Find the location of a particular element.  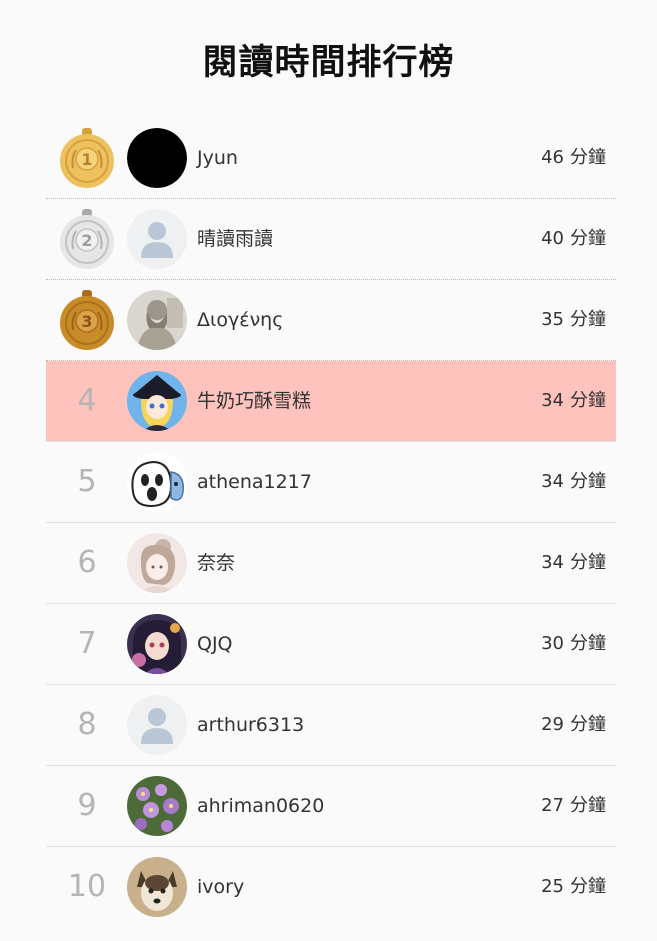

user-name: ahriman0620 is located at coordinates (260, 806).